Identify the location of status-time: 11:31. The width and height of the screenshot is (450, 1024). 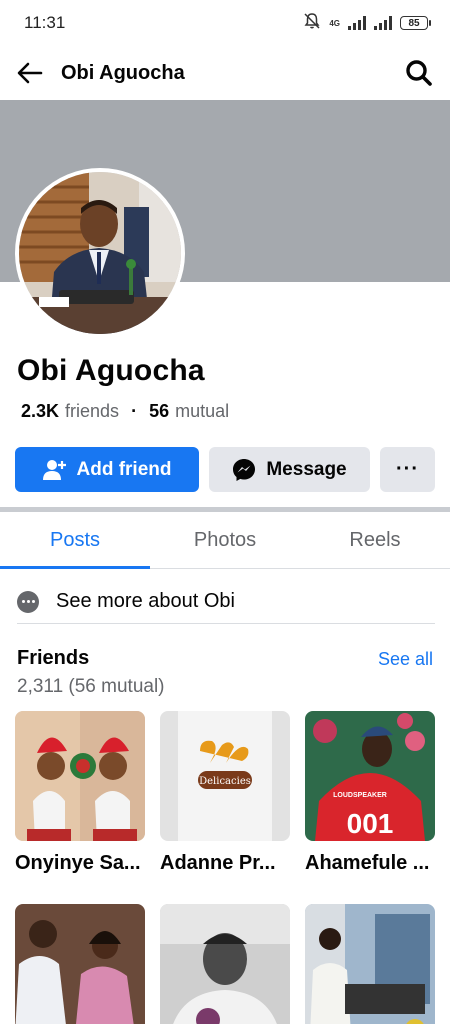
(45, 22).